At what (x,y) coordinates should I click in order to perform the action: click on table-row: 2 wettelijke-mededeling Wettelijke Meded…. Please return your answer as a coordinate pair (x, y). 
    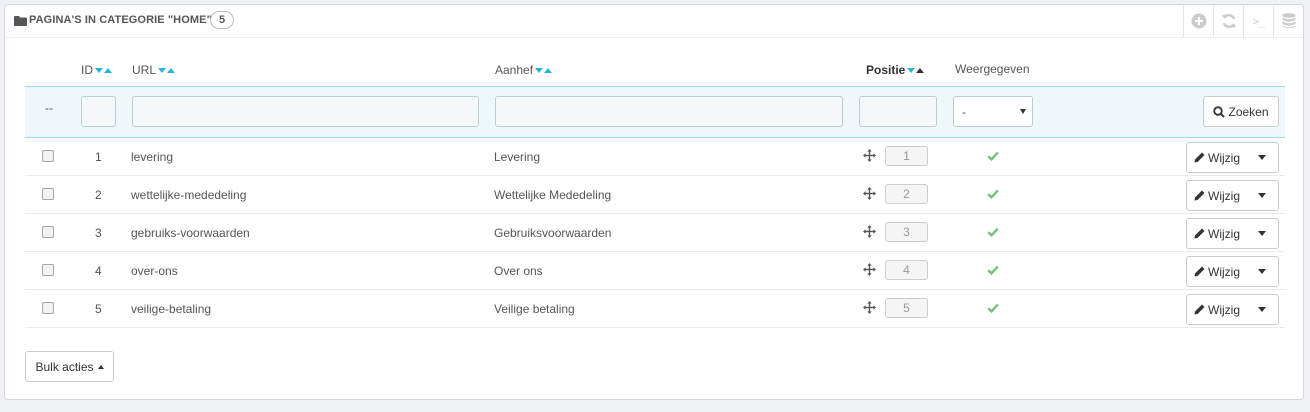
    Looking at the image, I should click on (655, 195).